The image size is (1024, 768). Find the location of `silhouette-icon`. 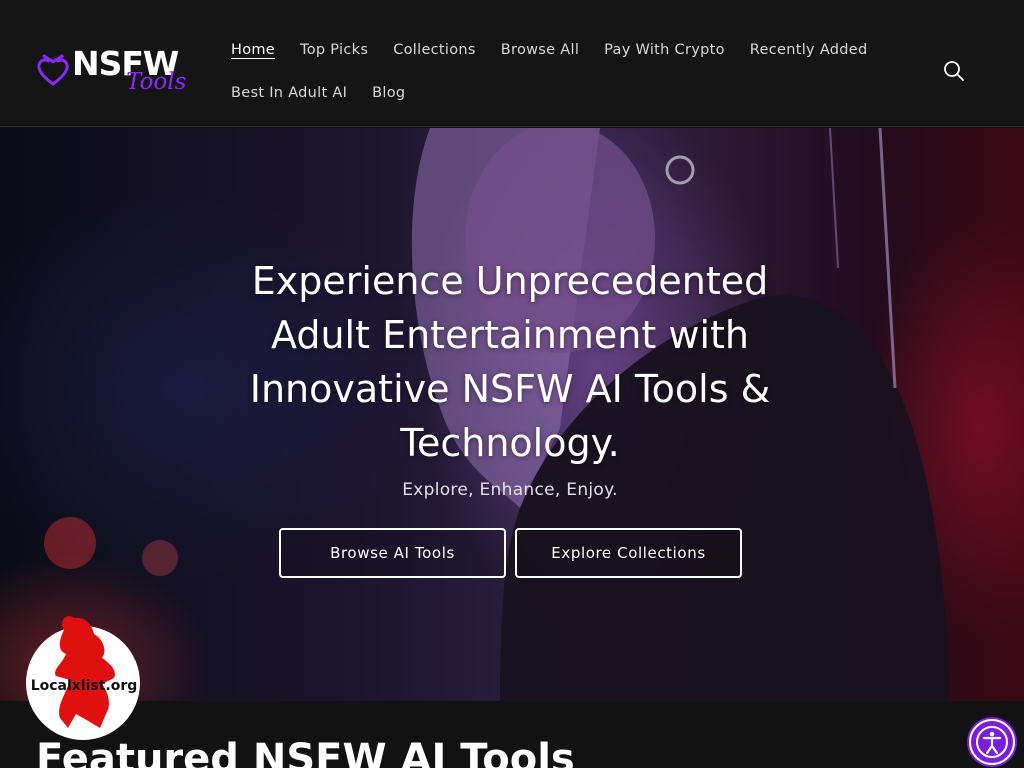

silhouette-icon is located at coordinates (85, 672).